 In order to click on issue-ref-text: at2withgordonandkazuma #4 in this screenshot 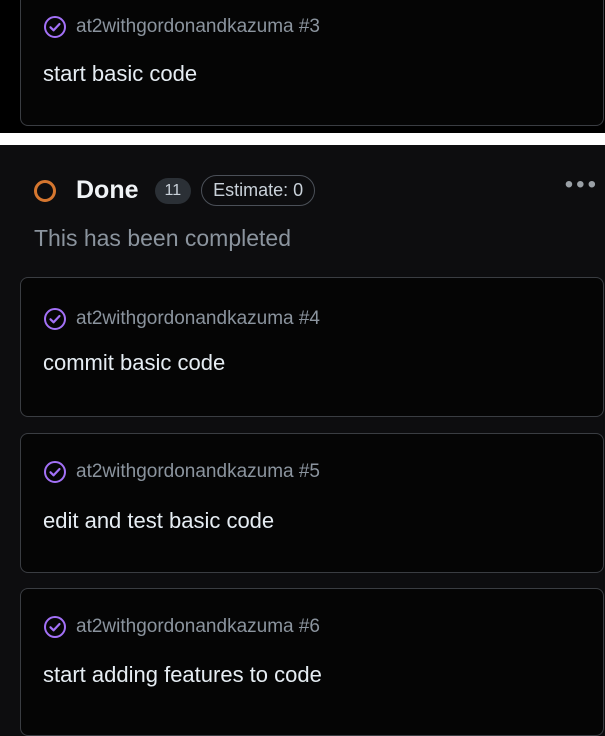, I will do `click(198, 318)`.